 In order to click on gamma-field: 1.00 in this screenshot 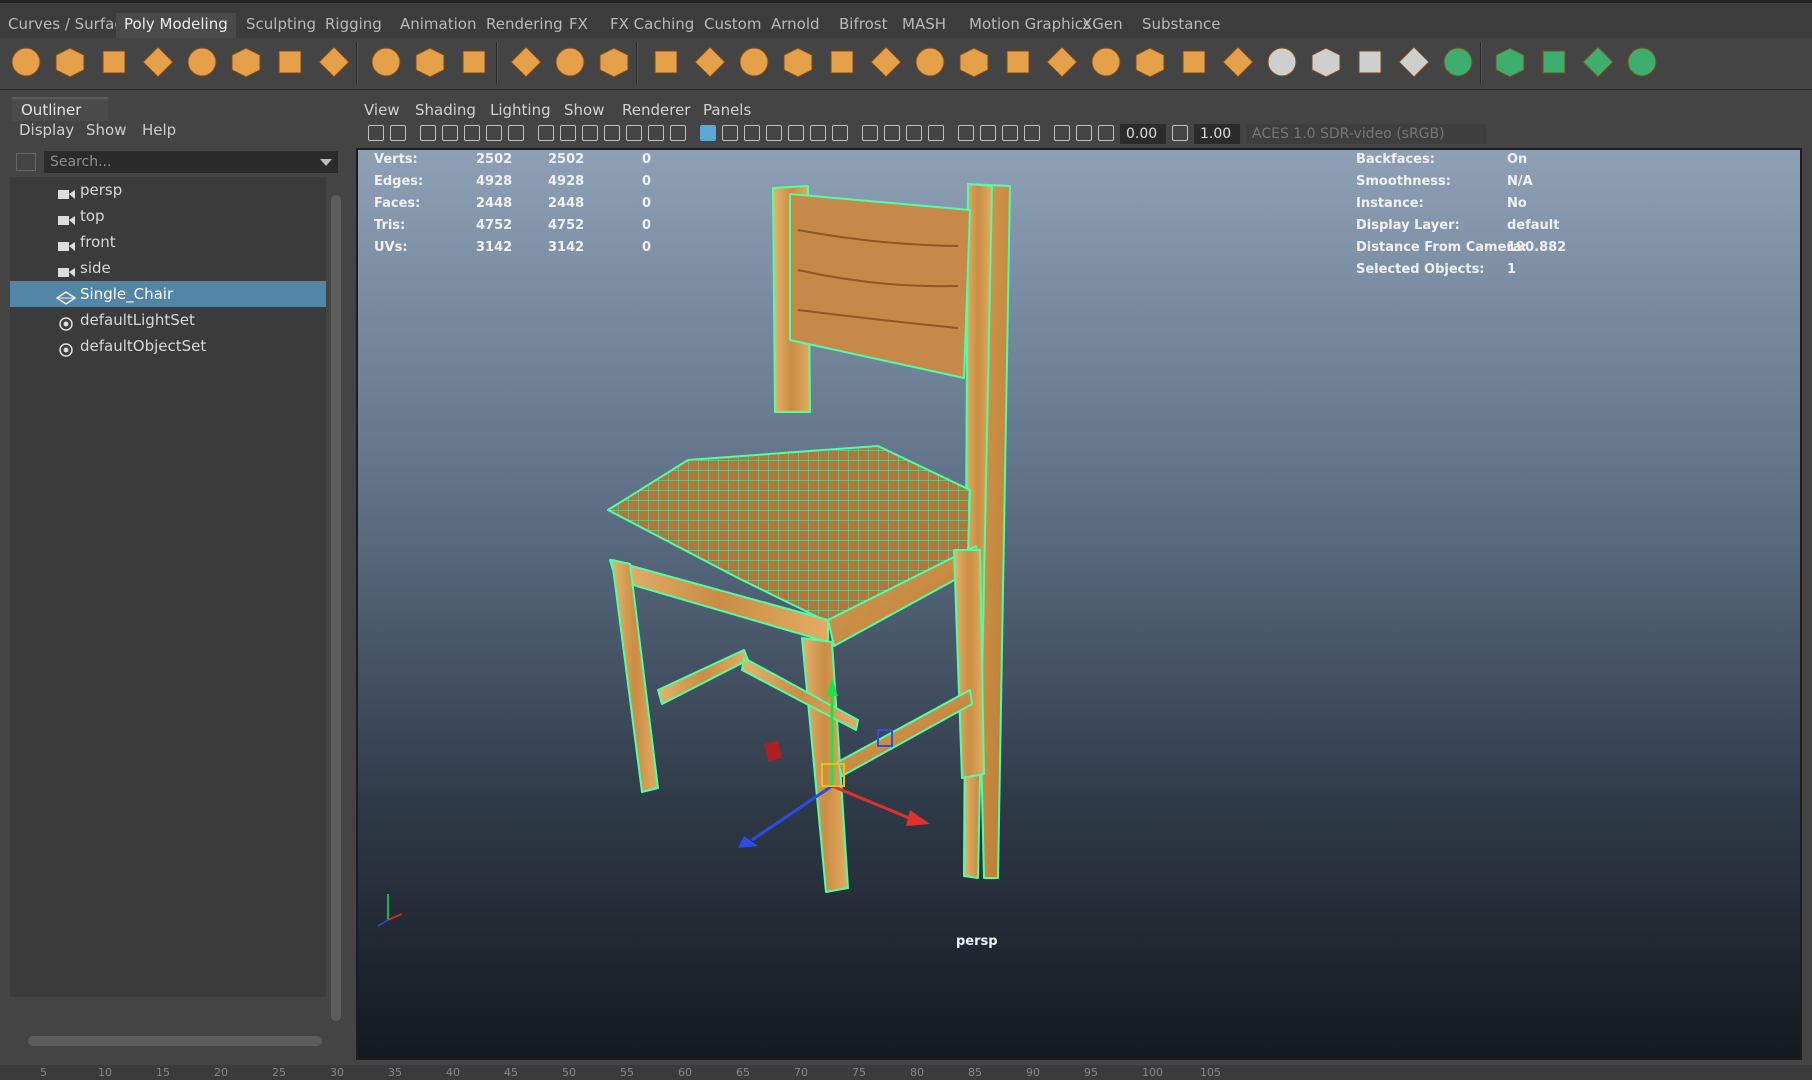, I will do `click(1217, 134)`.